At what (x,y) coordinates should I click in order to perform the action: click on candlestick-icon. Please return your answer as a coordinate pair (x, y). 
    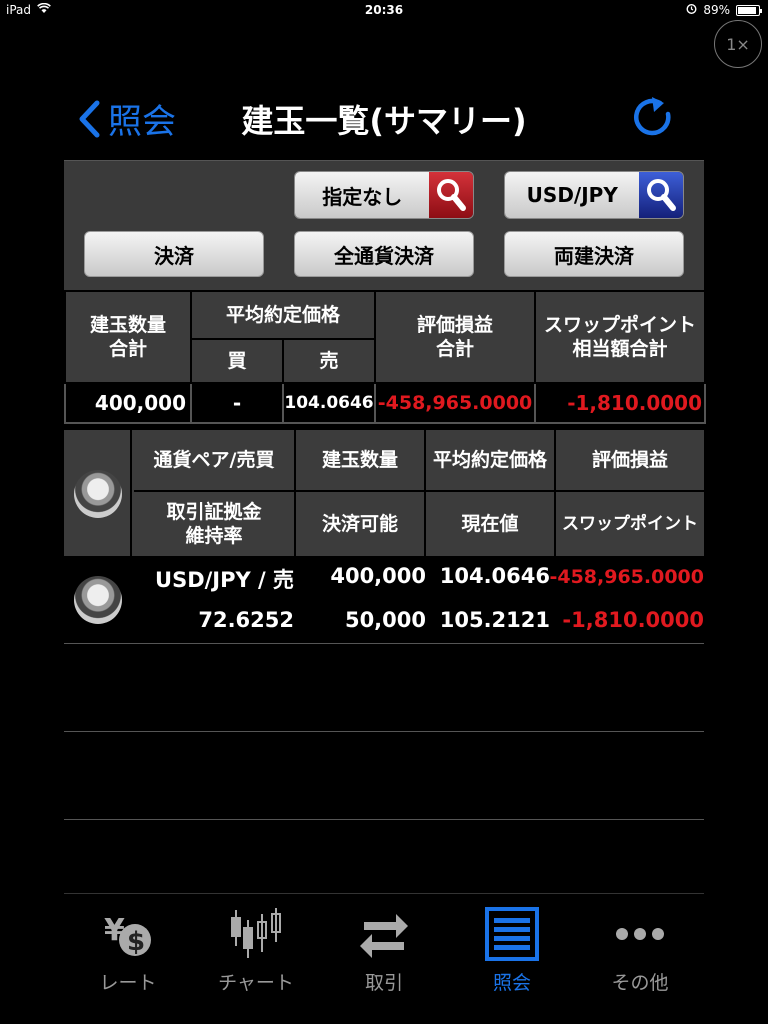
    Looking at the image, I should click on (256, 934).